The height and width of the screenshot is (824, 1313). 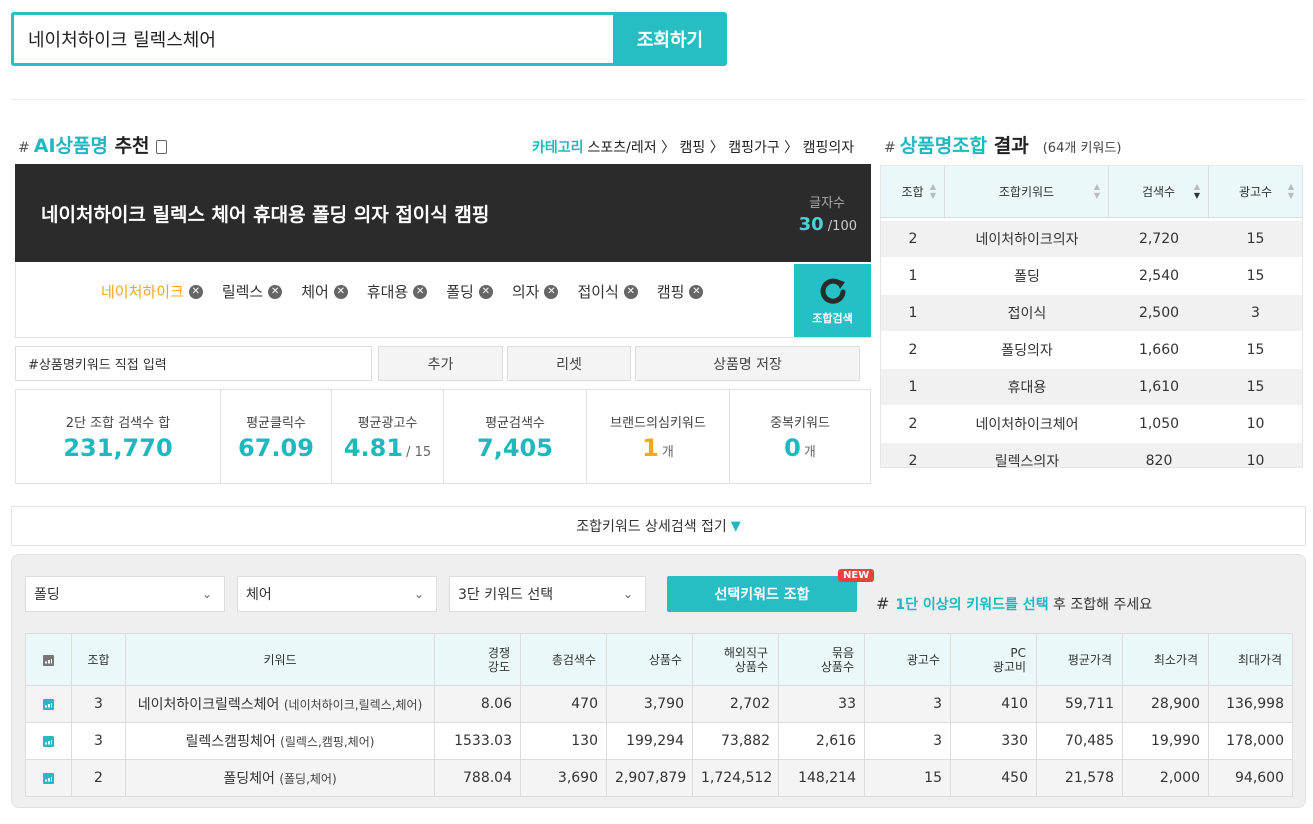 What do you see at coordinates (152, 291) in the screenshot?
I see `keyword-chip: 네이처하이크 ✕` at bounding box center [152, 291].